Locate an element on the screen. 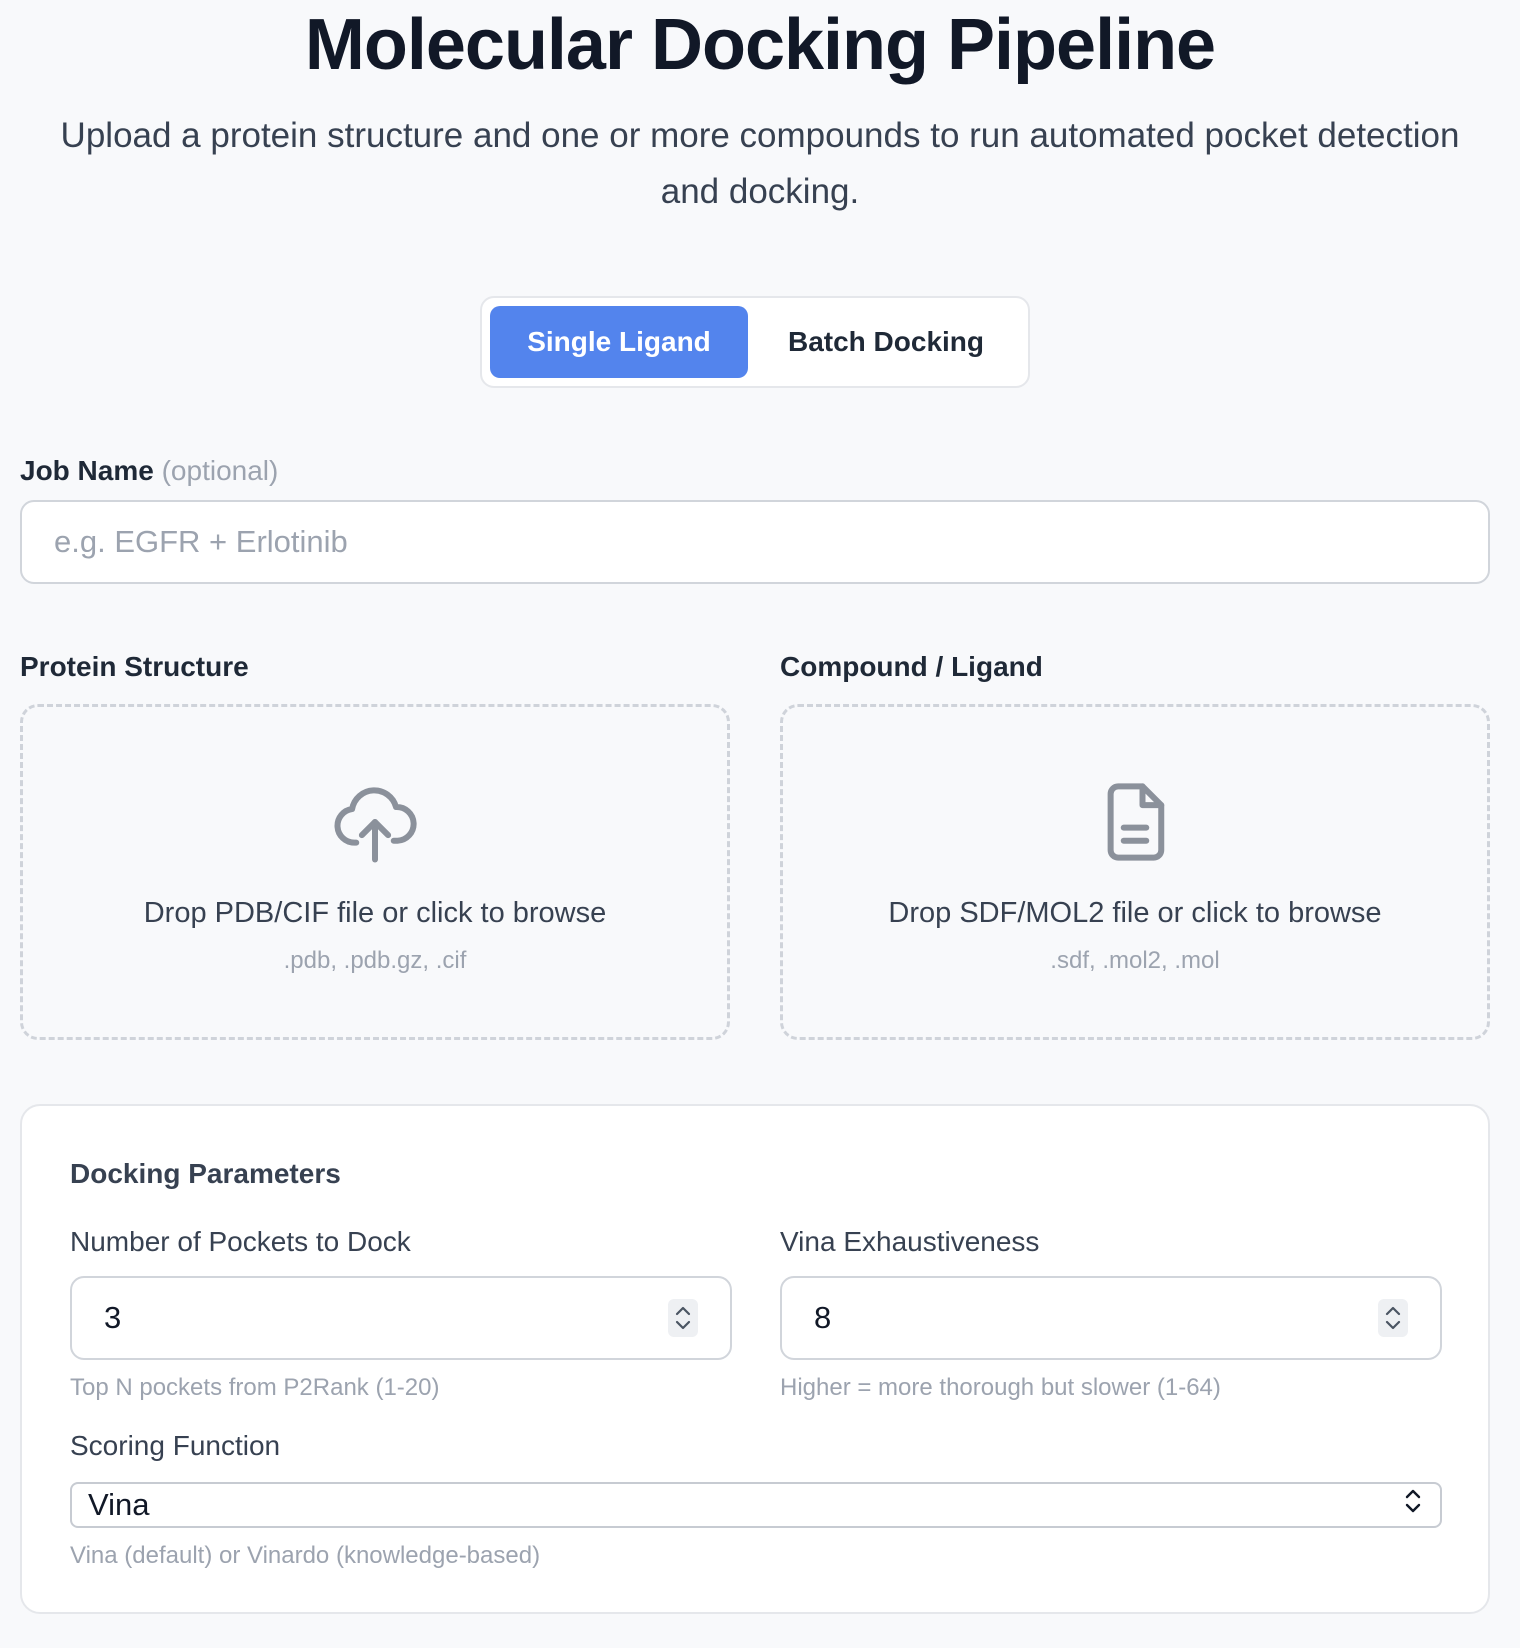 The height and width of the screenshot is (1648, 1520). mode-toggle: Single Ligand Batch Docking is located at coordinates (755, 342).